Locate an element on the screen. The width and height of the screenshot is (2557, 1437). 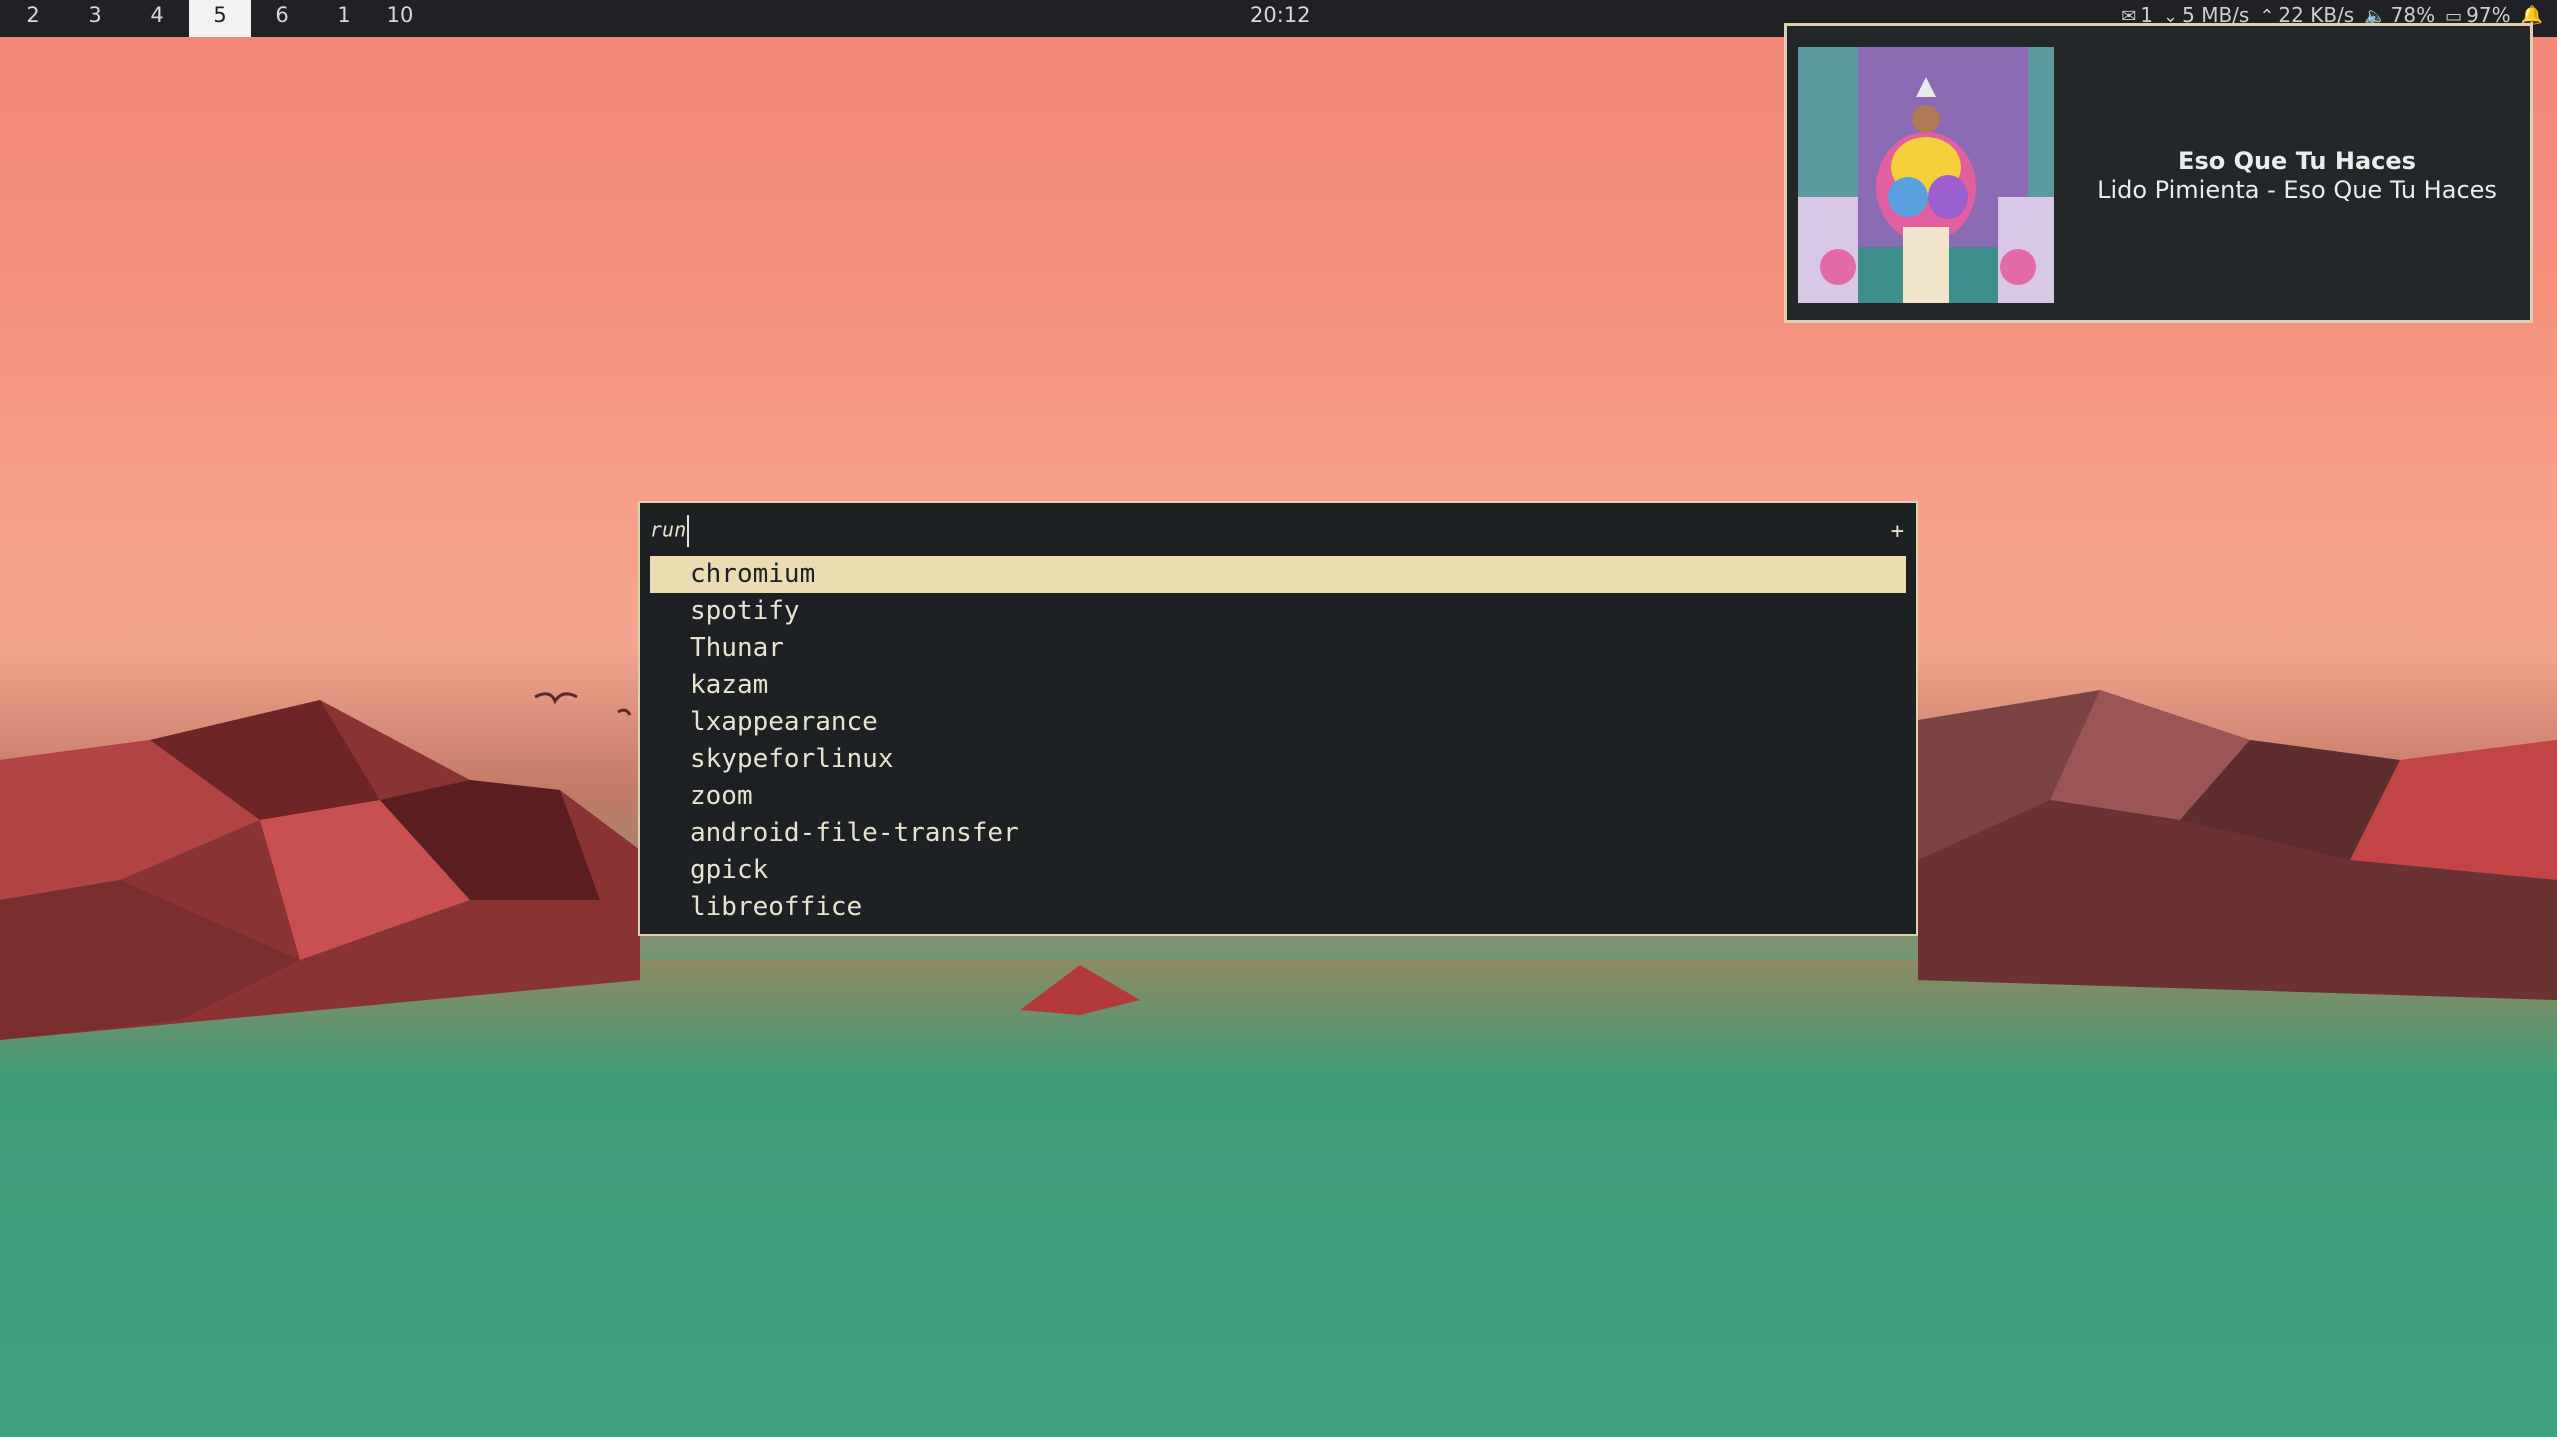
album-cover is located at coordinates (1926, 175).